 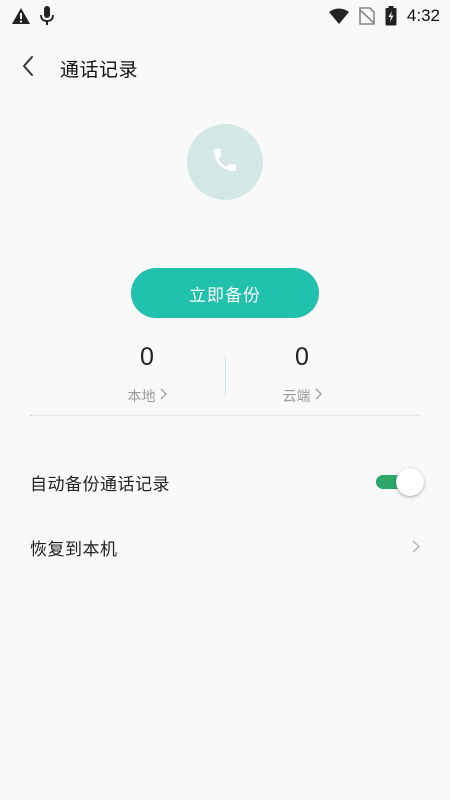 What do you see at coordinates (33, 16) in the screenshot?
I see `status-left-icons` at bounding box center [33, 16].